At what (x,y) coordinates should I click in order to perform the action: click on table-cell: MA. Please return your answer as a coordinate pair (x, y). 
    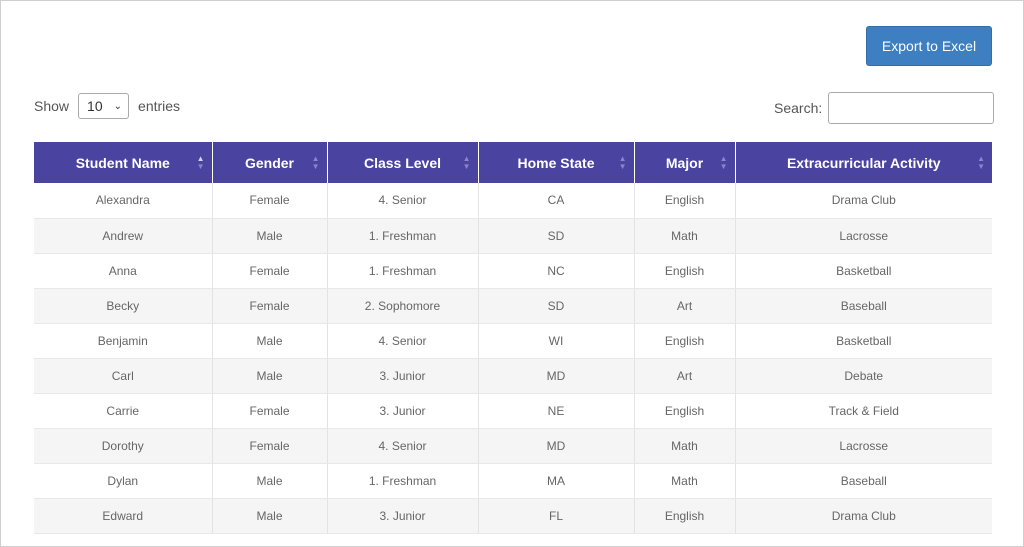
    Looking at the image, I should click on (556, 481).